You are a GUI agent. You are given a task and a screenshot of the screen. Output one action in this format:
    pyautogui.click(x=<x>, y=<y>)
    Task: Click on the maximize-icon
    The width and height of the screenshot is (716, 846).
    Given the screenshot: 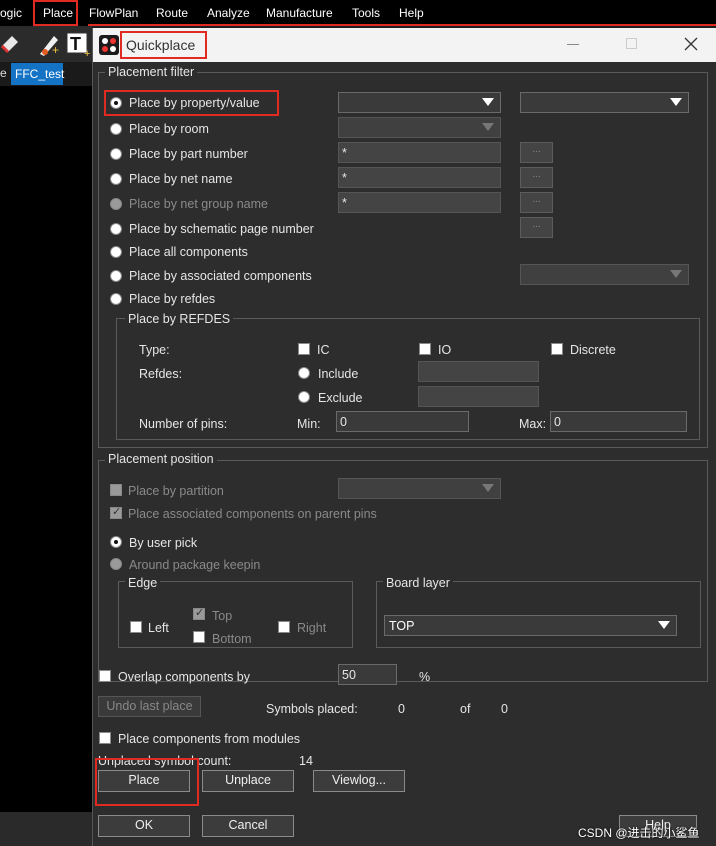 What is the action you would take?
    pyautogui.click(x=632, y=44)
    